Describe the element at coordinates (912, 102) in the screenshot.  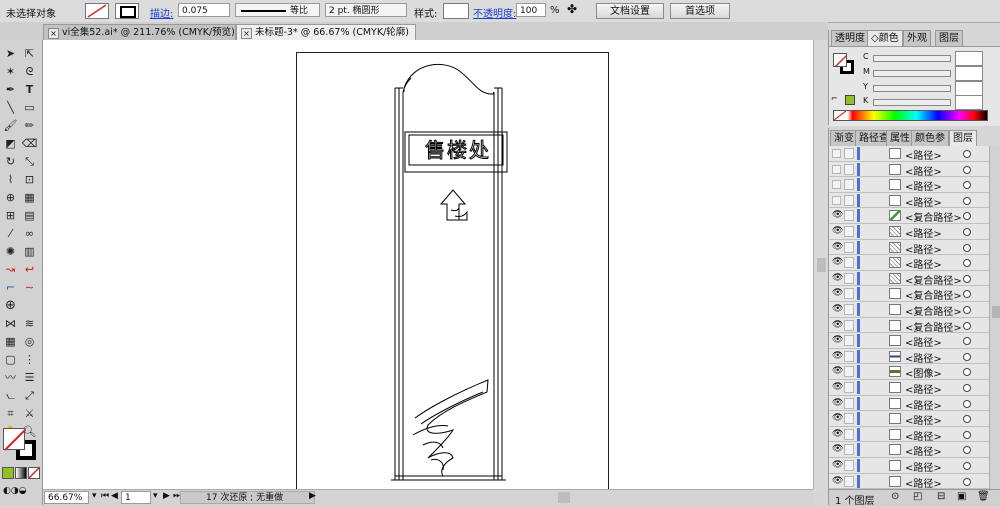
I see `channel-k-slider` at that location.